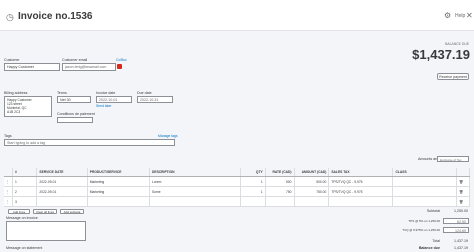  I want to click on column-header: SALES TAX, so click(361, 172).